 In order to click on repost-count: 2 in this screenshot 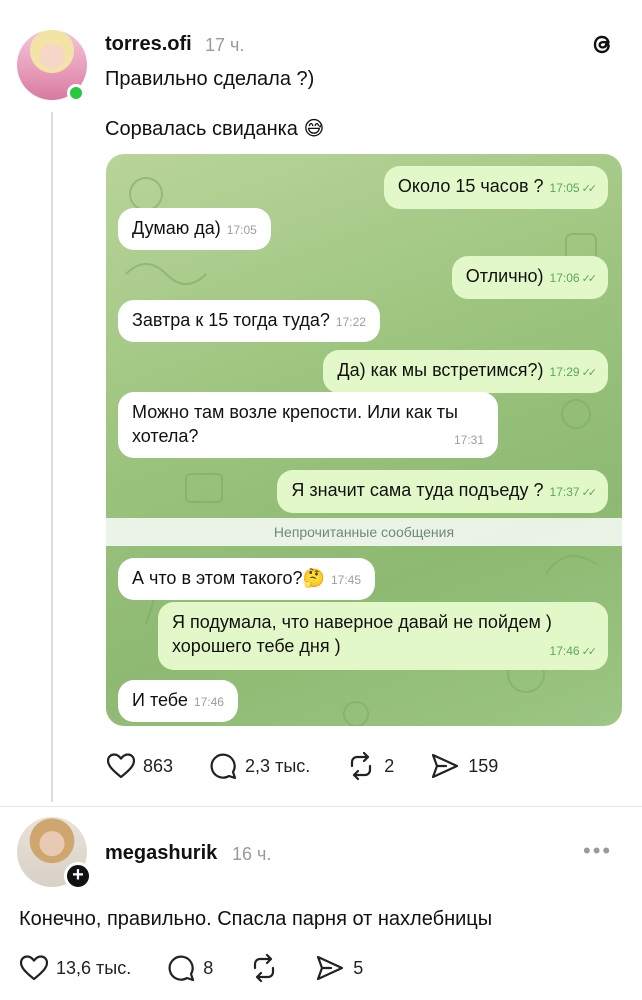, I will do `click(389, 765)`.